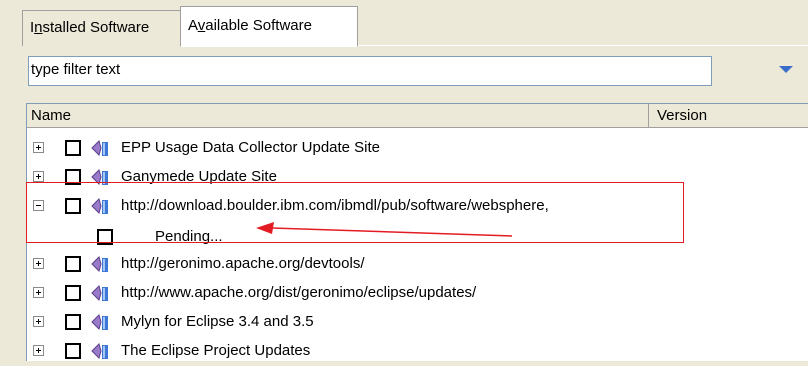  What do you see at coordinates (370, 71) in the screenshot?
I see `filter-input: type filter text` at bounding box center [370, 71].